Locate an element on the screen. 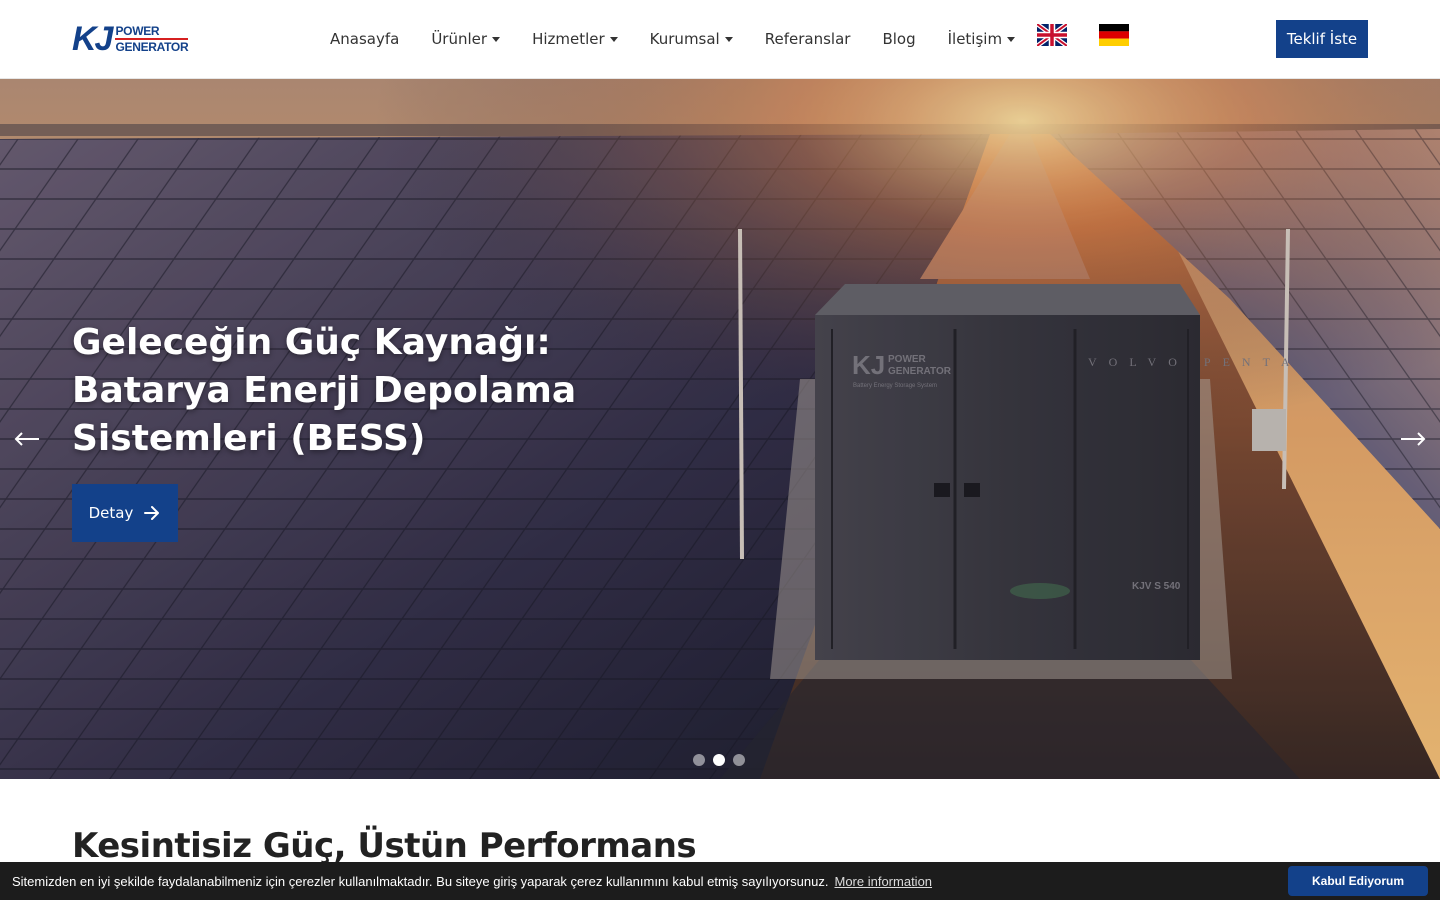 This screenshot has height=900, width=1440. nav-item-anasayfa: Anasayfa is located at coordinates (364, 39).